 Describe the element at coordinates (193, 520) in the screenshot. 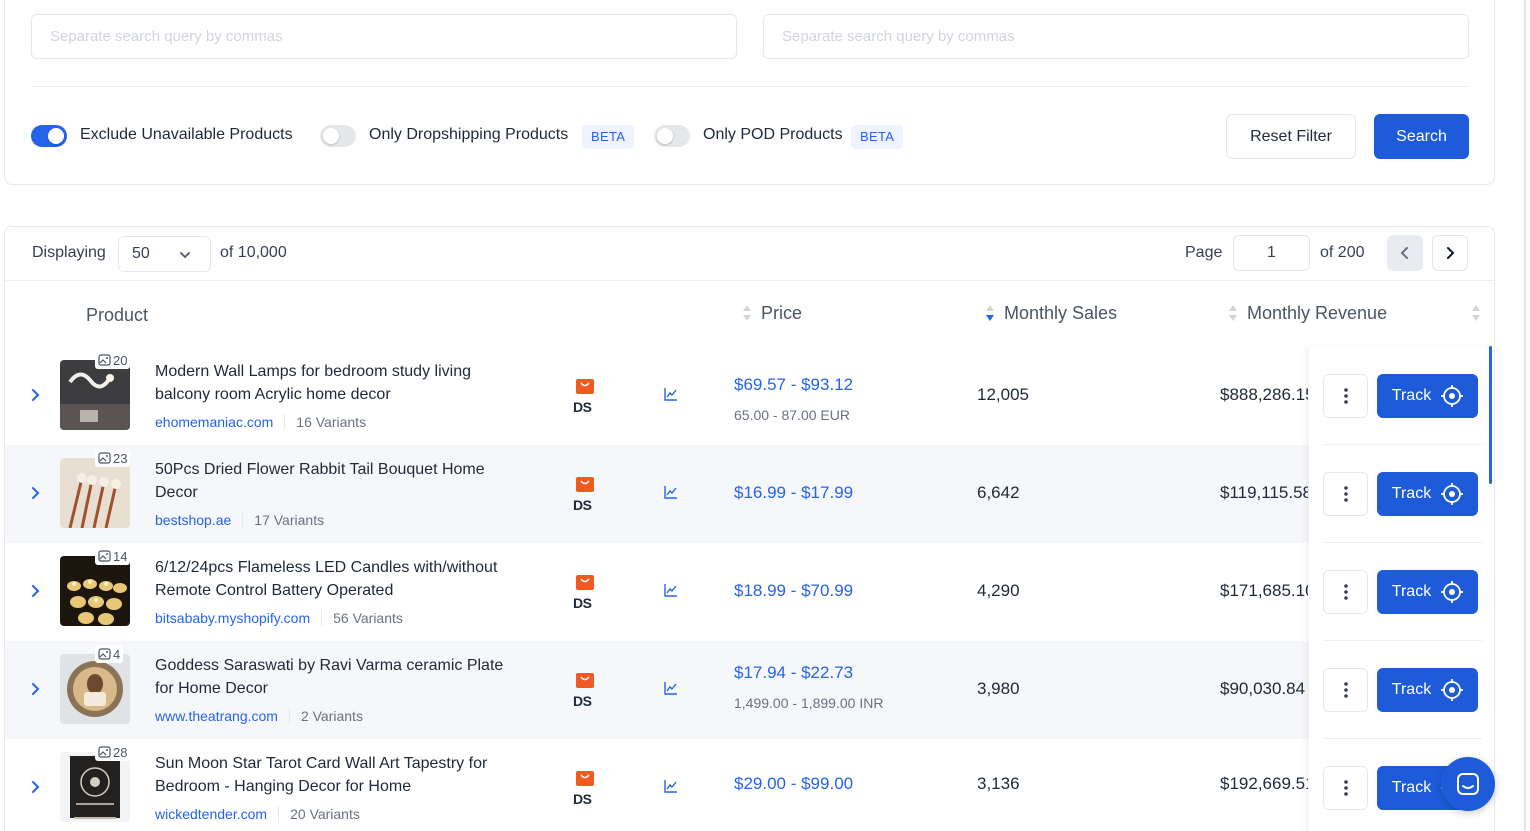

I see `store-link: bestshop.ae` at that location.